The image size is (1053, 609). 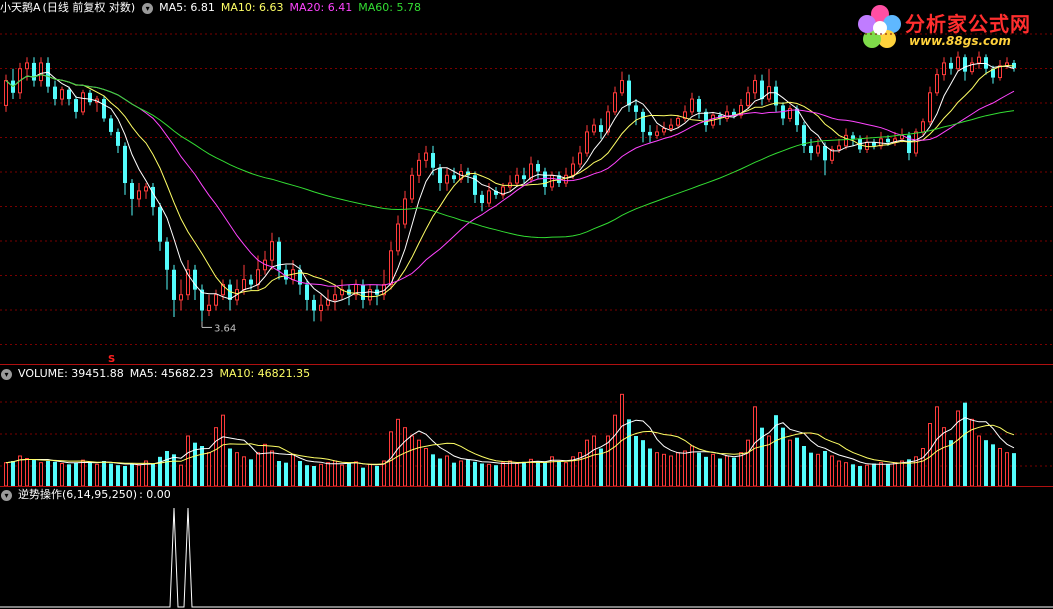 I want to click on indicator-value: : 0.00, so click(x=155, y=494).